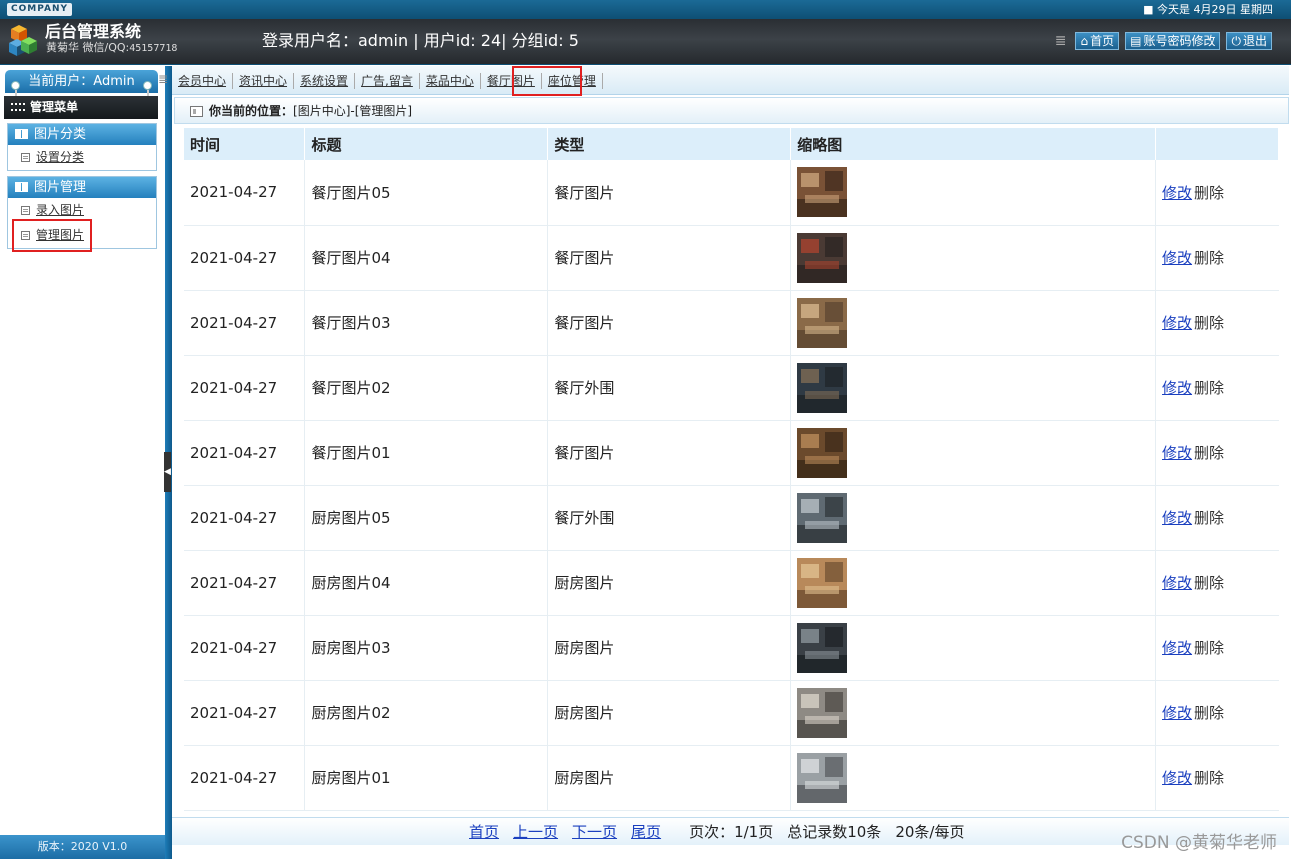 Image resolution: width=1291 pixels, height=859 pixels. Describe the element at coordinates (1060, 41) in the screenshot. I see `menu-lines-icon: ≣` at that location.